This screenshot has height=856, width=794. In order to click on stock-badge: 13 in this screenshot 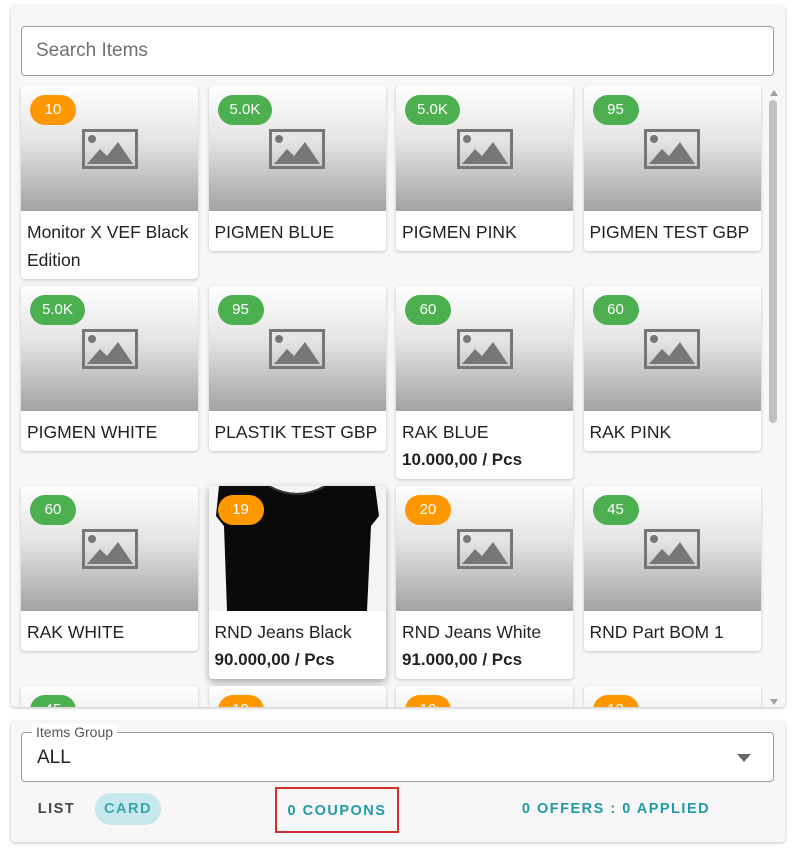, I will do `click(615, 701)`.